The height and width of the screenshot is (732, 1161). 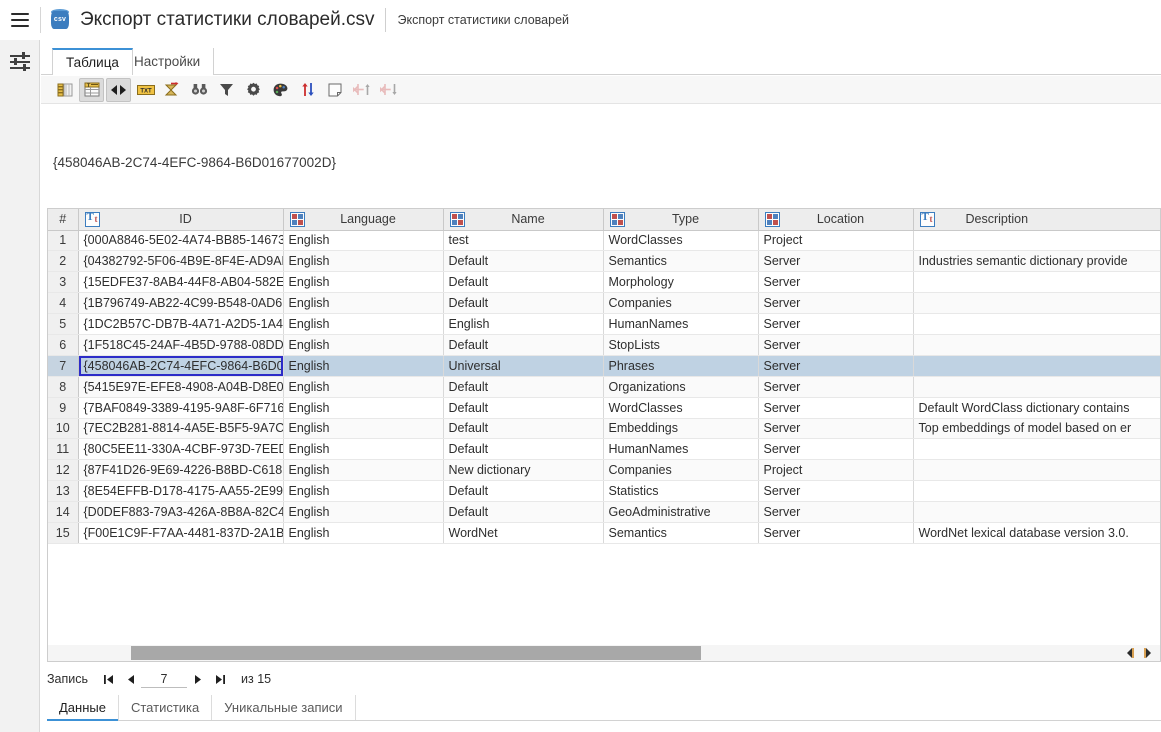 What do you see at coordinates (284, 707) in the screenshot?
I see `bottom-tab-unikalnye-zapisi: Уникальные записи` at bounding box center [284, 707].